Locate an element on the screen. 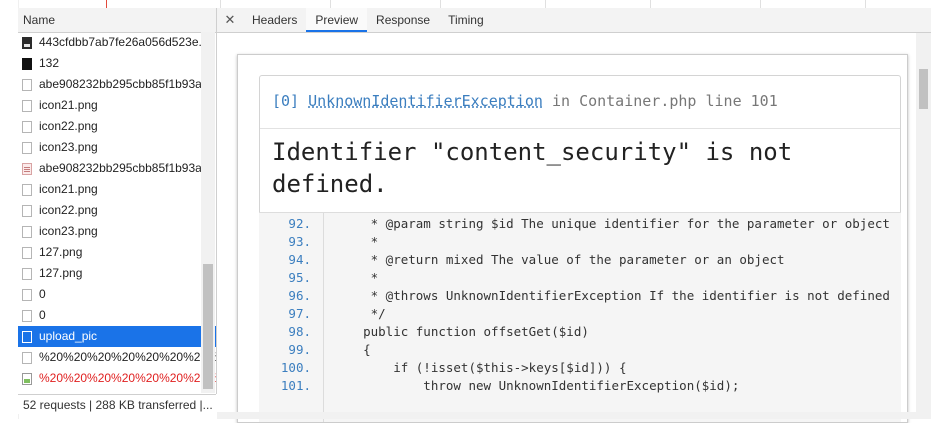 The image size is (931, 423). line-number: 94. is located at coordinates (299, 259).